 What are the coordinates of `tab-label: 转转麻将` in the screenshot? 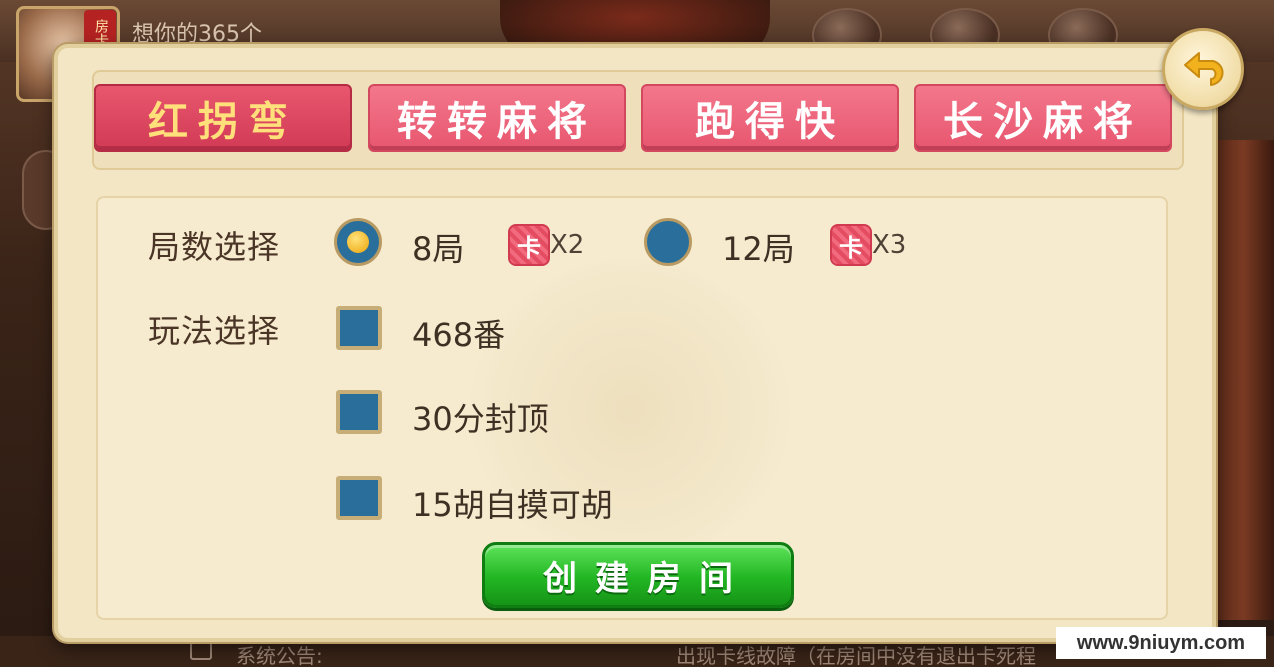 It's located at (497, 121).